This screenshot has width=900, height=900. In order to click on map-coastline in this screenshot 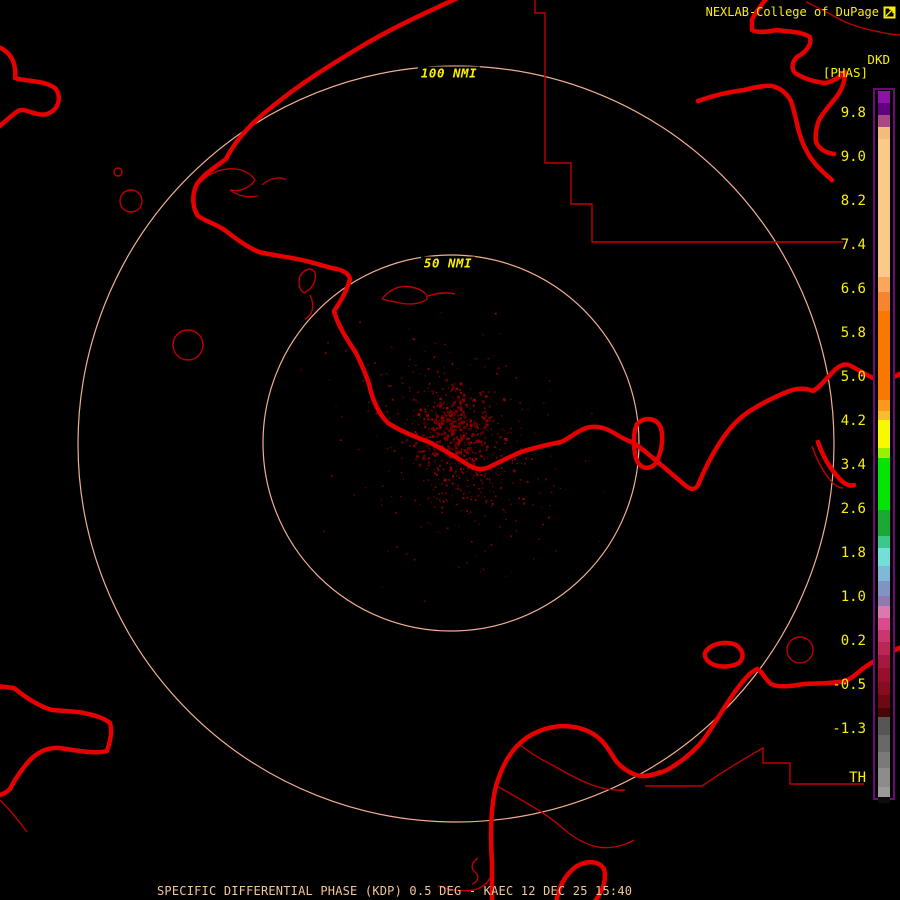, I will do `click(30, 87)`.